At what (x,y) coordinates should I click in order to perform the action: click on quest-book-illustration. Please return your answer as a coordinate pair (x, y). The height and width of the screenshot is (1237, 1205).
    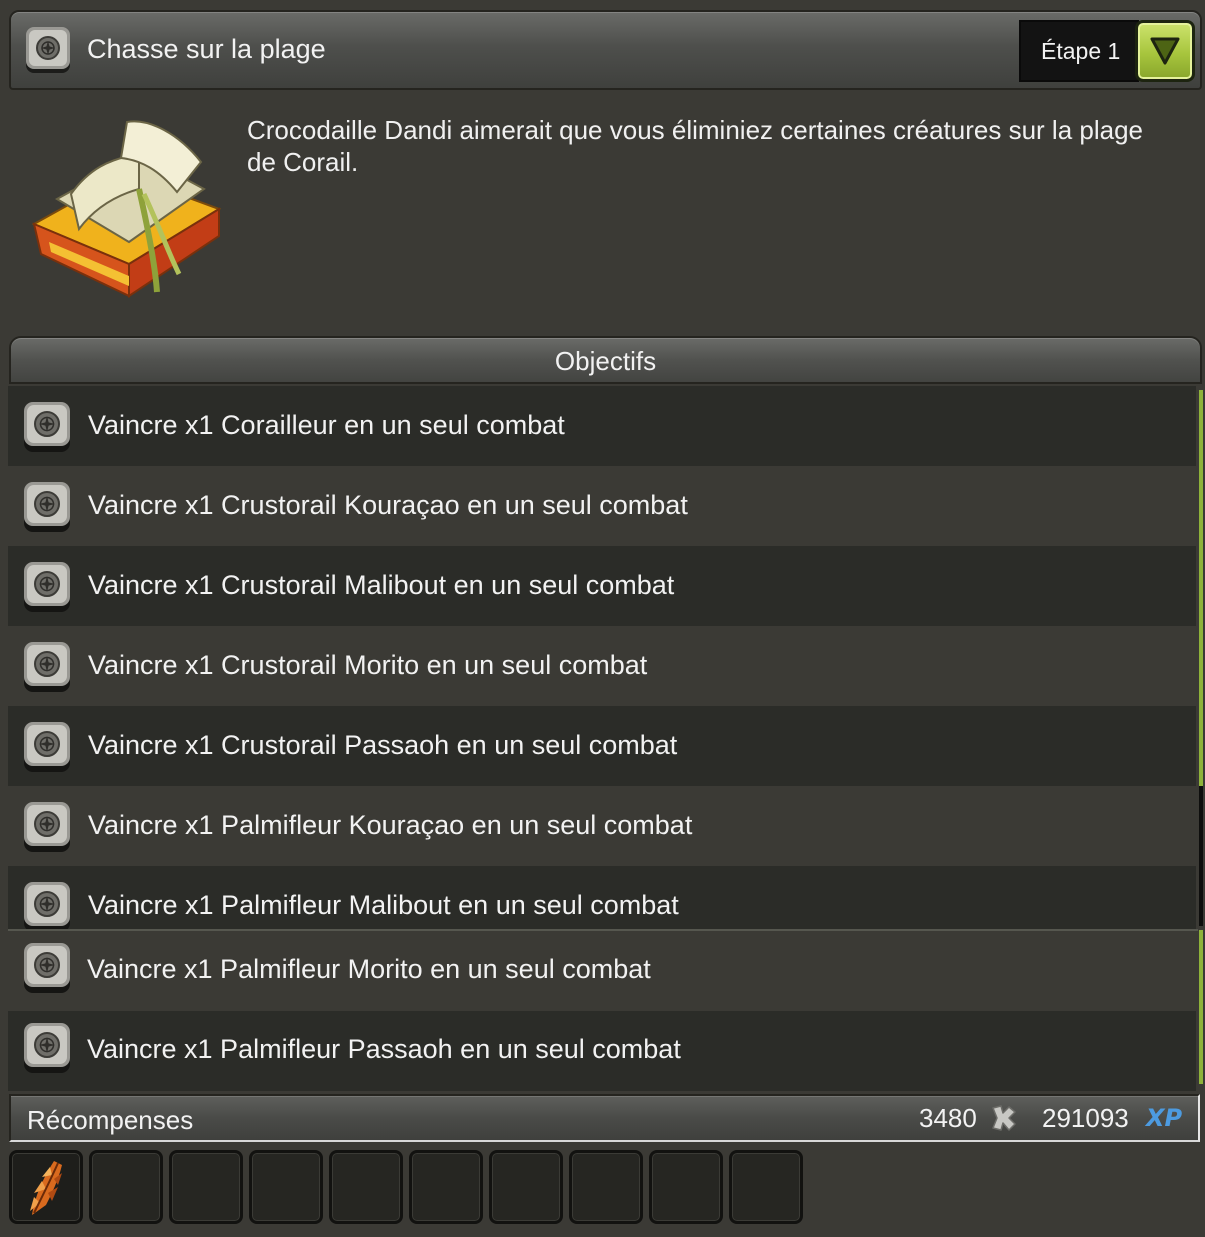
    Looking at the image, I should click on (129, 209).